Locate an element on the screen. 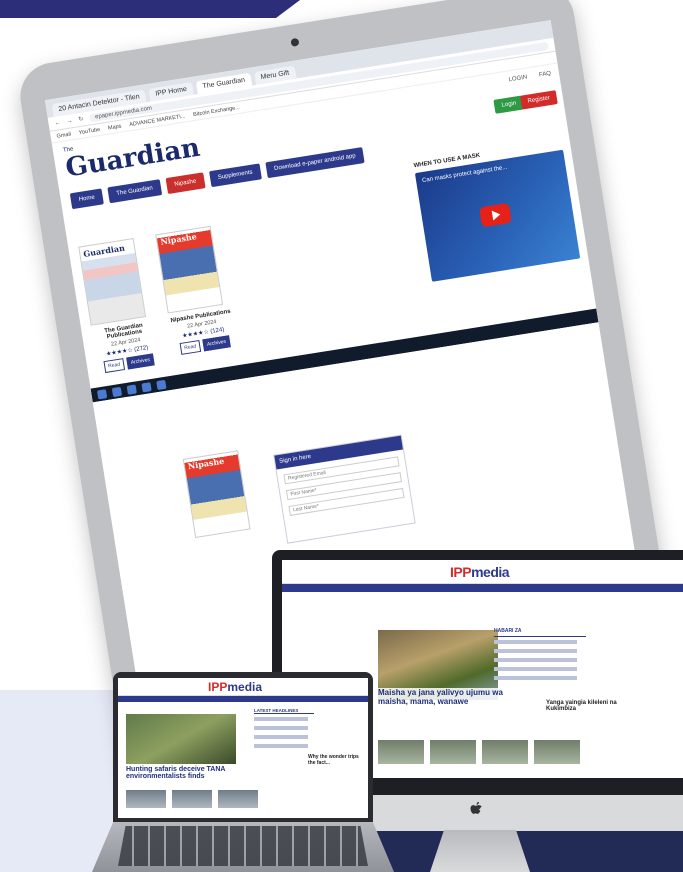  cover-masthead: Guardian is located at coordinates (104, 250).